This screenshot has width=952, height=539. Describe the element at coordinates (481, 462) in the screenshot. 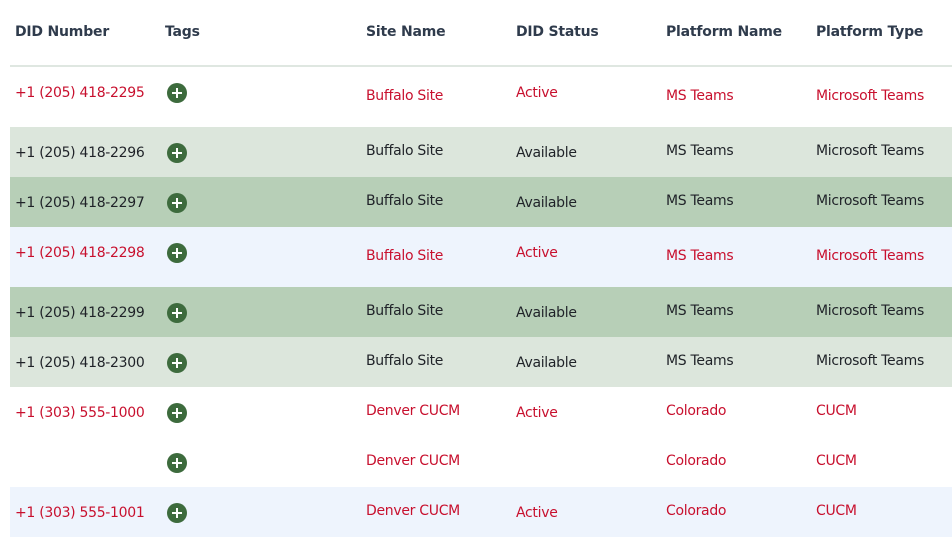

I see `table-row: Denver CUCM Colorado CUCM` at that location.